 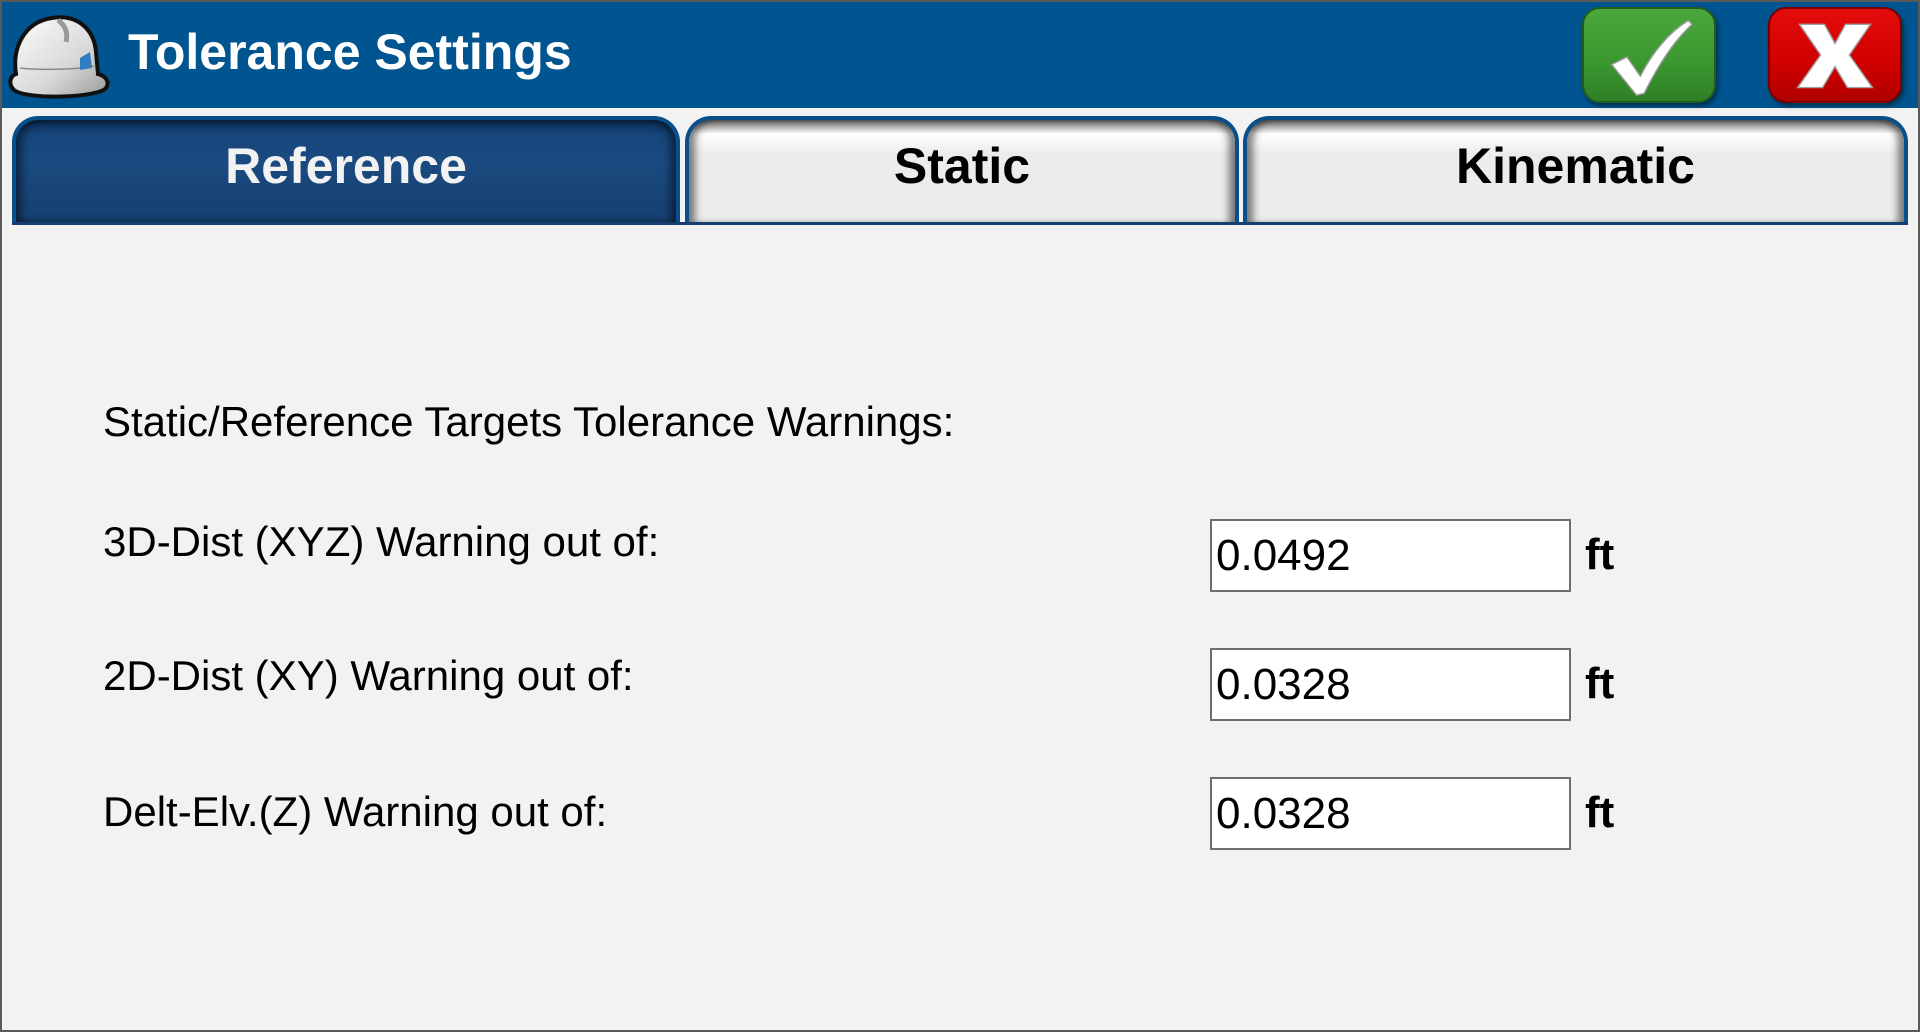 I want to click on field-3d-dist, so click(x=1390, y=555).